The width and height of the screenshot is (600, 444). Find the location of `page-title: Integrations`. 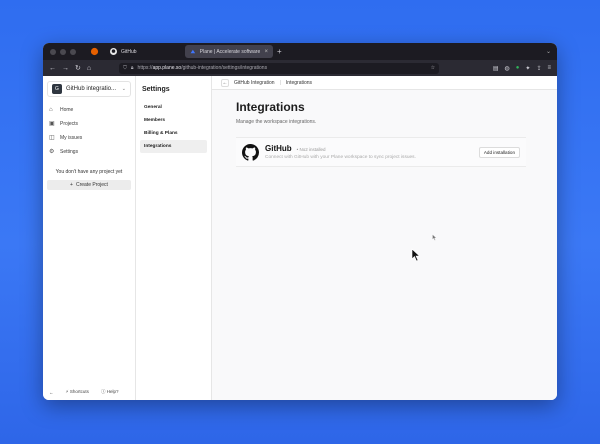

page-title: Integrations is located at coordinates (270, 107).